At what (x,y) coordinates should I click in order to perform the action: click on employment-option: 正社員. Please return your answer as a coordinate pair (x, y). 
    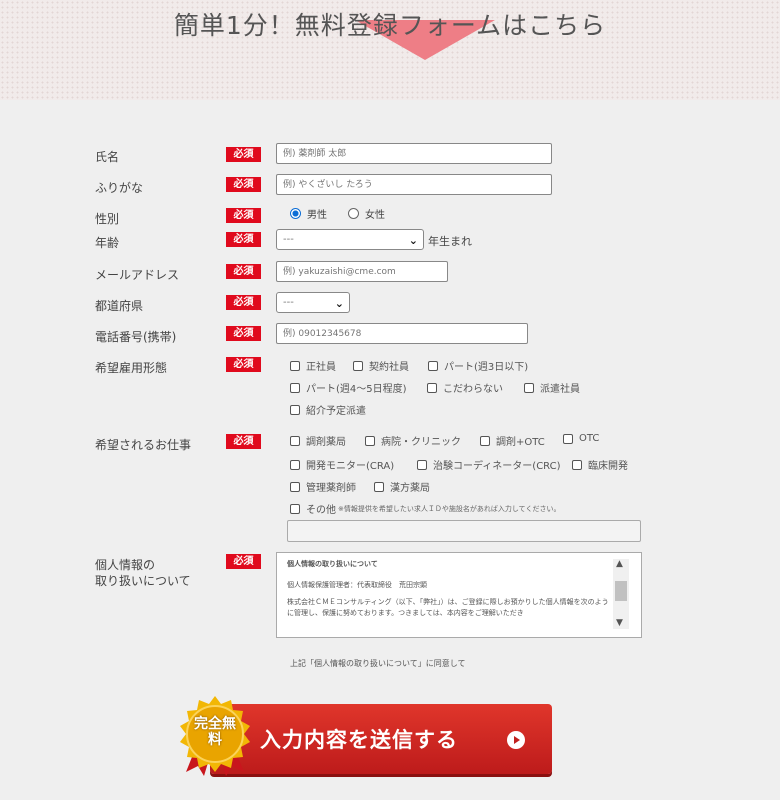
    Looking at the image, I should click on (313, 365).